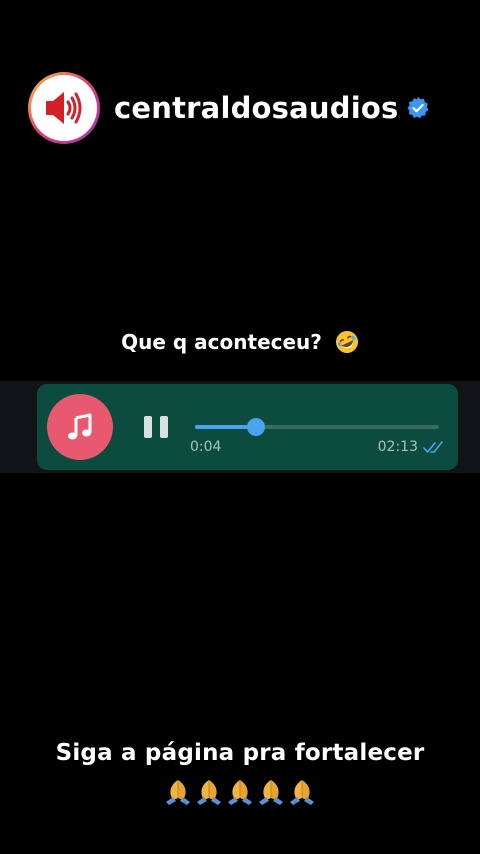  I want to click on video-caption: Que q aconteceu?, so click(240, 342).